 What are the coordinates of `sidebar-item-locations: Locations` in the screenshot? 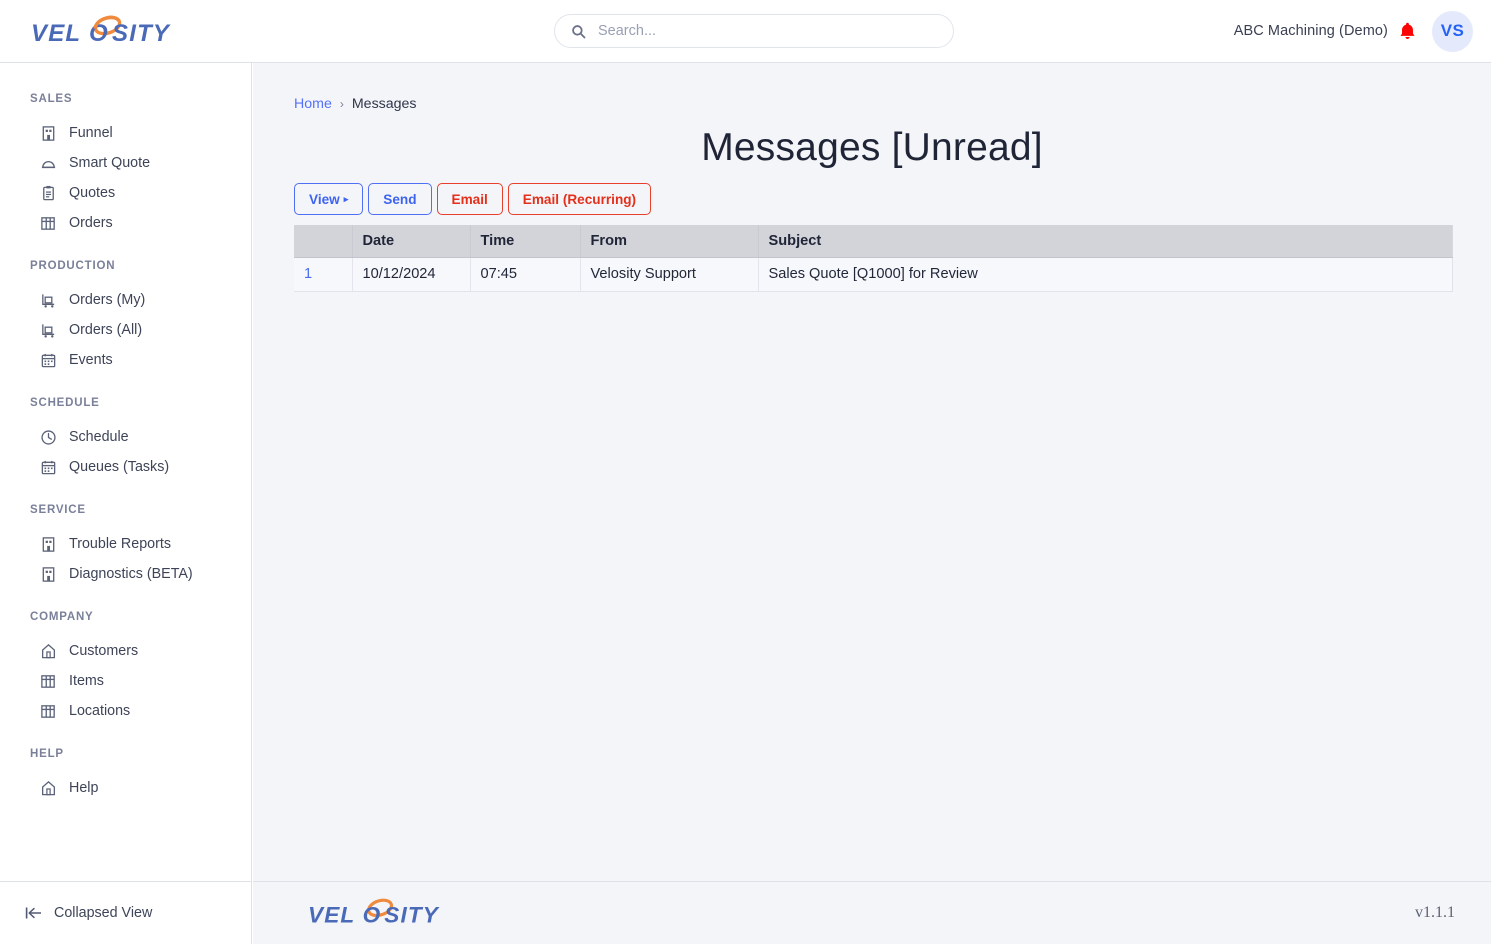 It's located at (125, 711).